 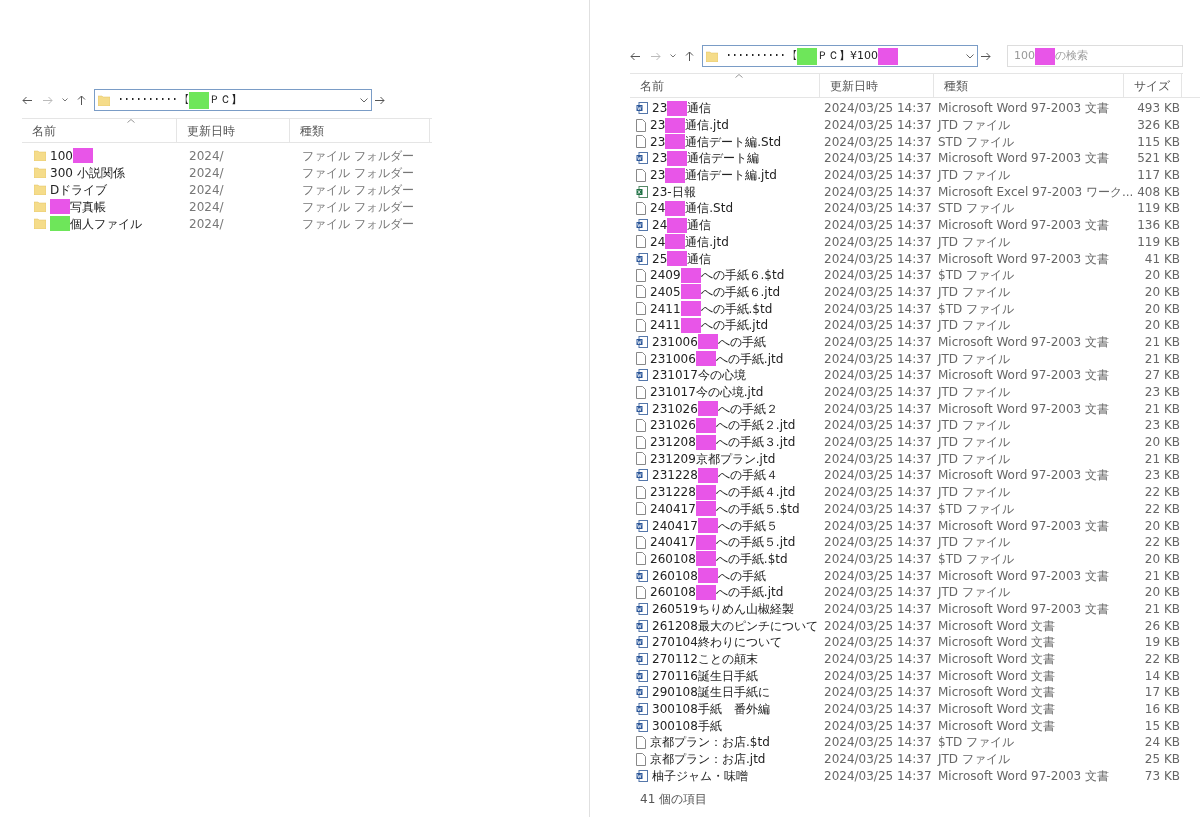 I want to click on file-name: 270116誕生日手紙, so click(x=705, y=676).